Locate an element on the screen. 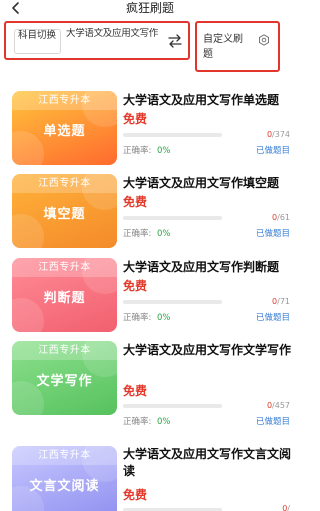 The image size is (320, 511). total-count: / is located at coordinates (288, 507).